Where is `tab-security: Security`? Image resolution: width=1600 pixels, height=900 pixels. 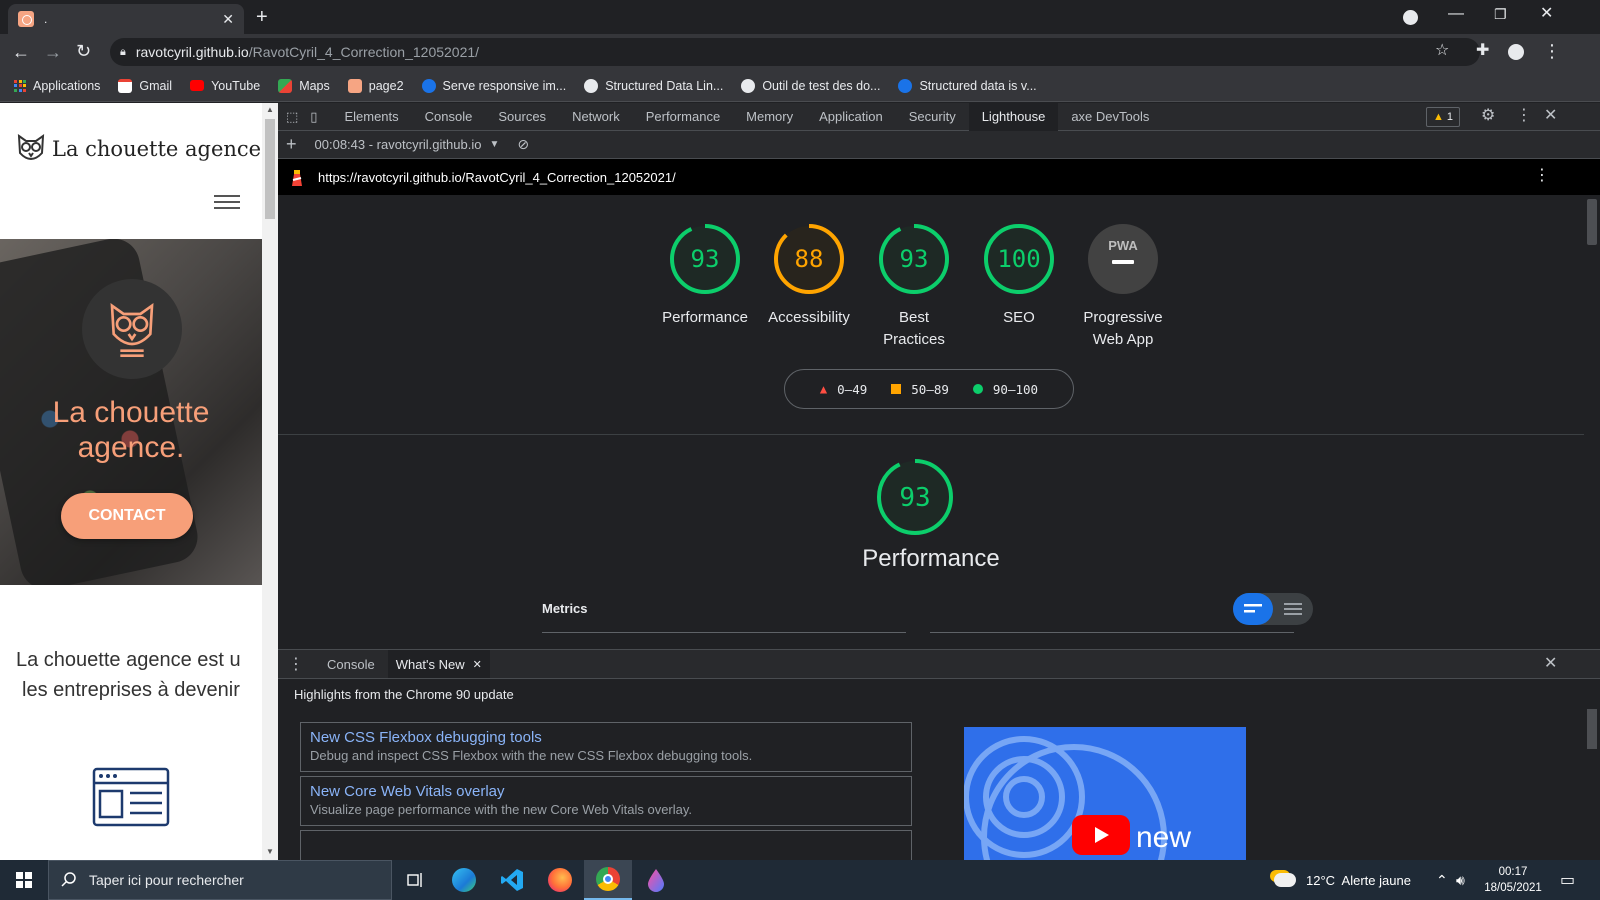 tab-security: Security is located at coordinates (932, 117).